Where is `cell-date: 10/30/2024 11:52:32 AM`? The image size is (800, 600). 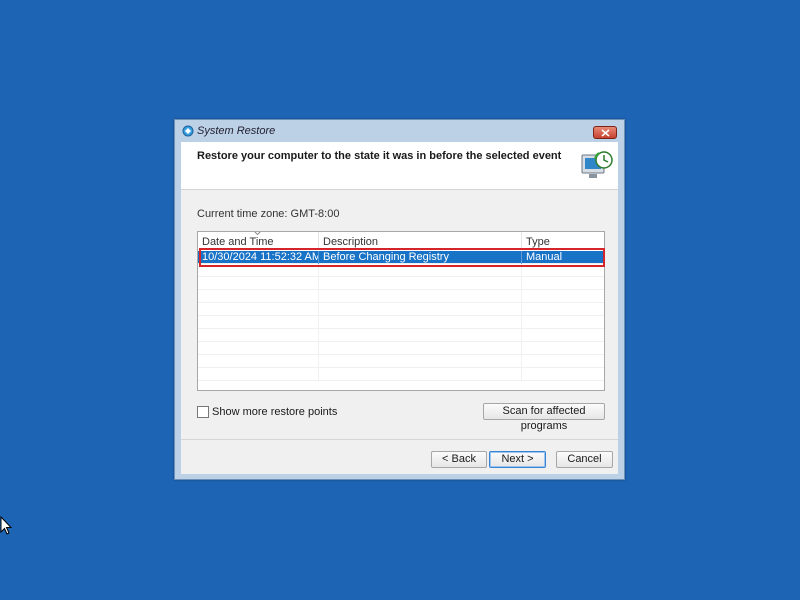
cell-date: 10/30/2024 11:52:32 AM is located at coordinates (258, 257).